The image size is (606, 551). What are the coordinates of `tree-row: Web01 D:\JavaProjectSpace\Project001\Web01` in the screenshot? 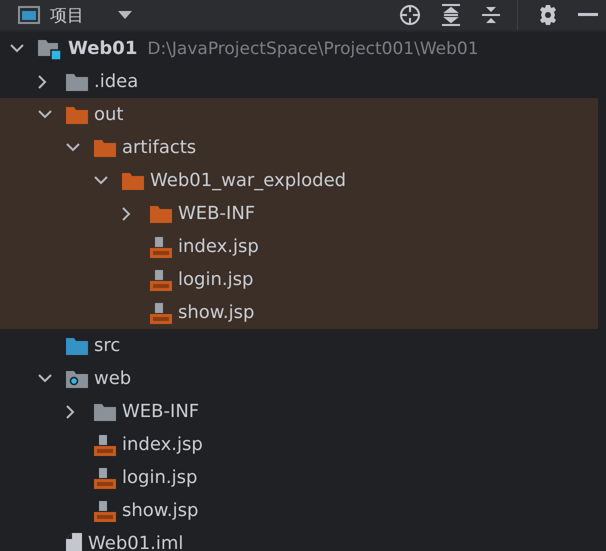 It's located at (299, 48).